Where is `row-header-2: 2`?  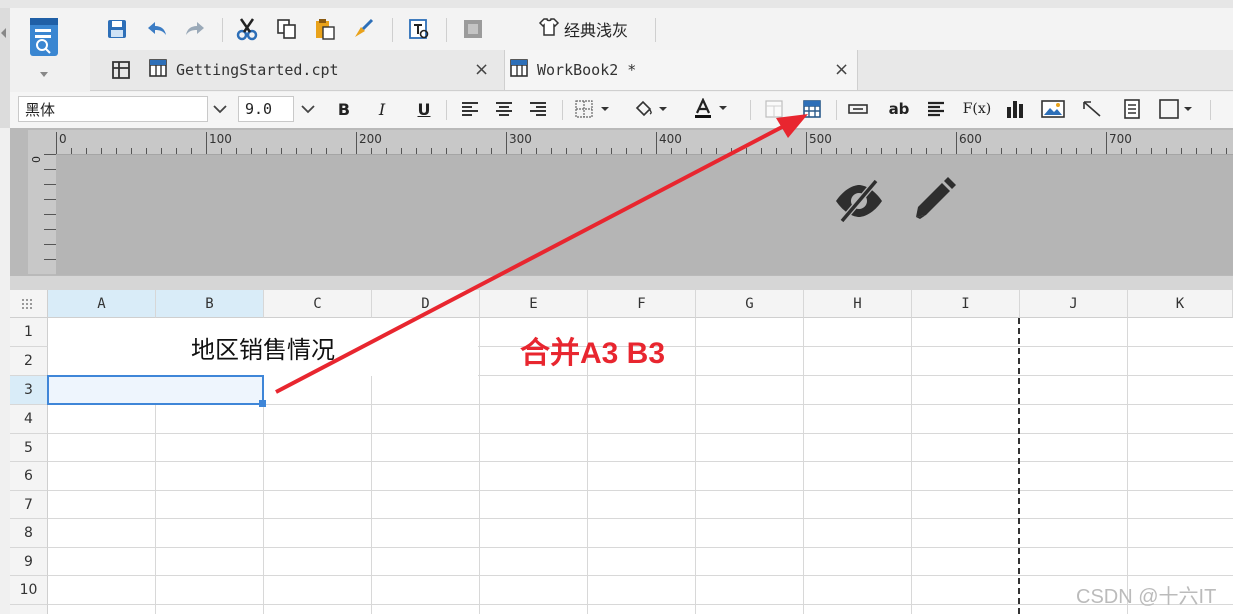
row-header-2: 2 is located at coordinates (29, 361).